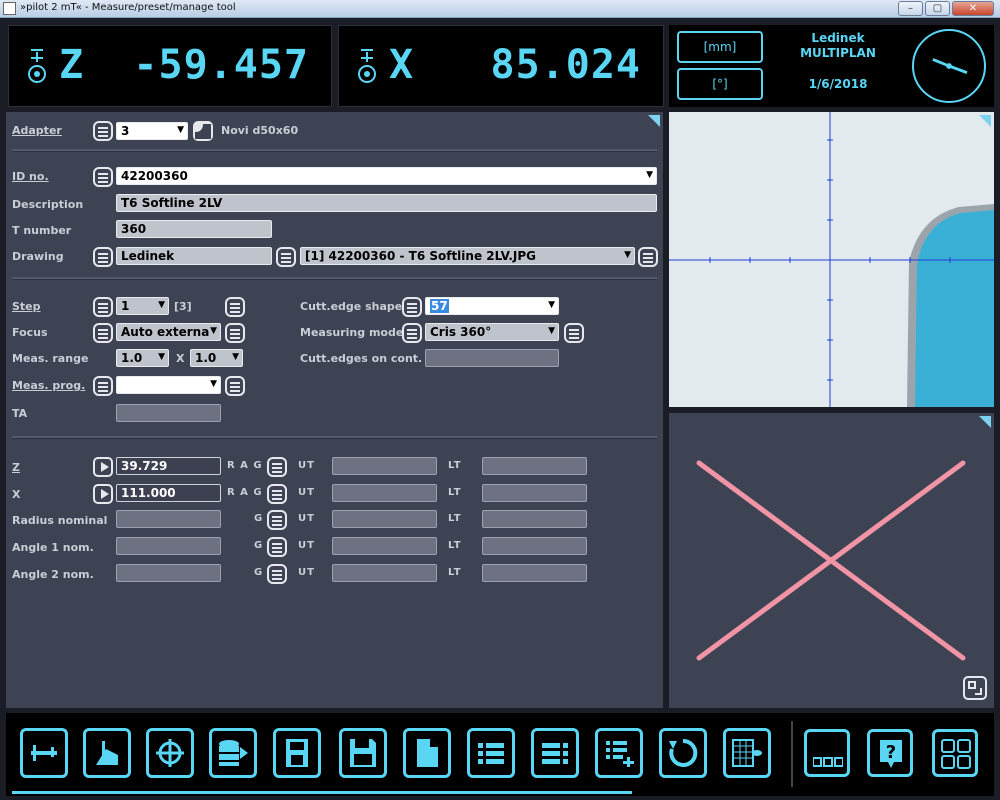 This screenshot has height=800, width=1000. Describe the element at coordinates (683, 753) in the screenshot. I see `refresh-button` at that location.